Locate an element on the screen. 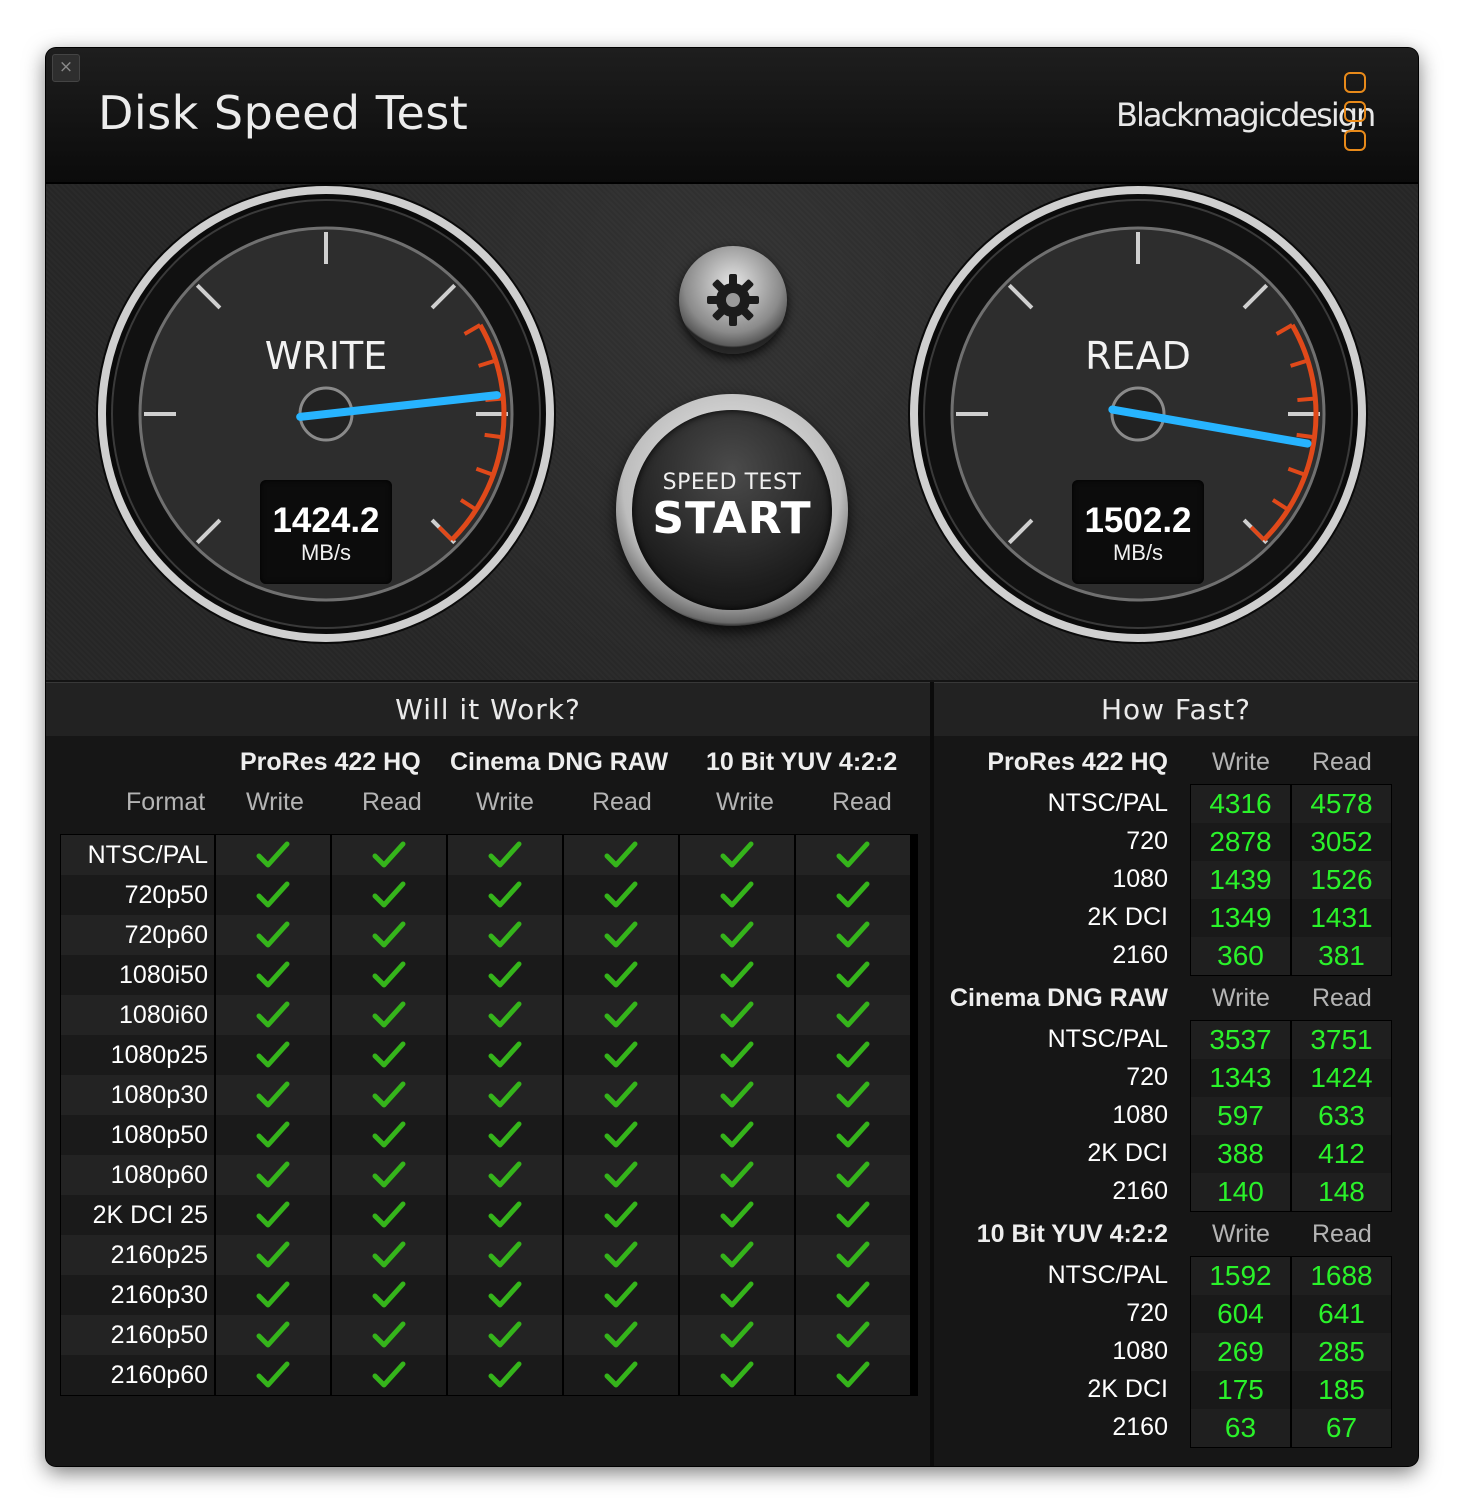 The width and height of the screenshot is (1464, 1512). format-name: 2160p30 is located at coordinates (137, 1295).